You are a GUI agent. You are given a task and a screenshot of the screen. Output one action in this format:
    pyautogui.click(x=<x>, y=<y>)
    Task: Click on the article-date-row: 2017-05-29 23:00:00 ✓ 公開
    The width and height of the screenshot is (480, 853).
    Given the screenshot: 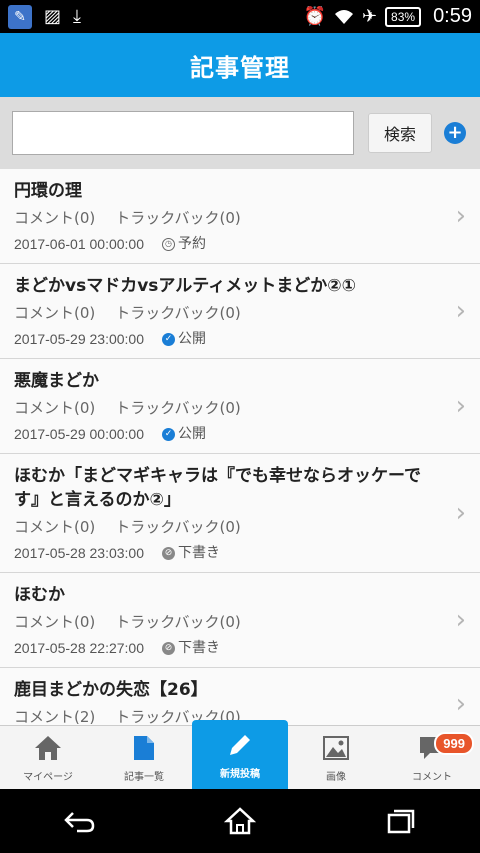 What is the action you would take?
    pyautogui.click(x=227, y=339)
    